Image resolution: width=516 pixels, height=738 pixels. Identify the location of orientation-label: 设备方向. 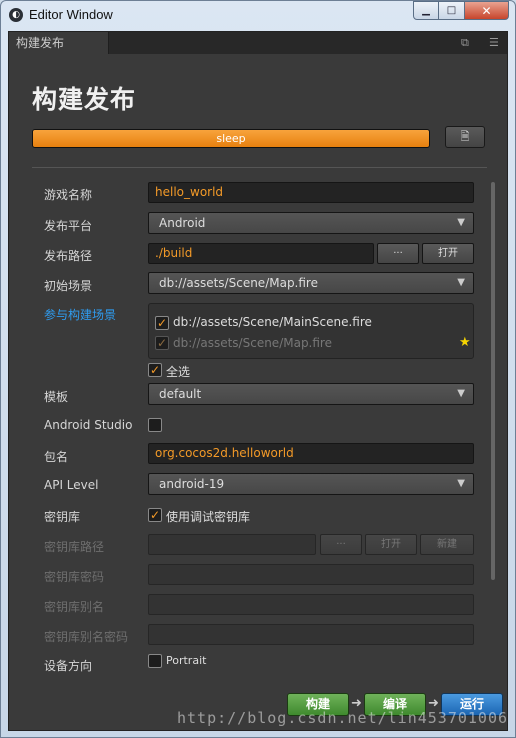
(68, 666).